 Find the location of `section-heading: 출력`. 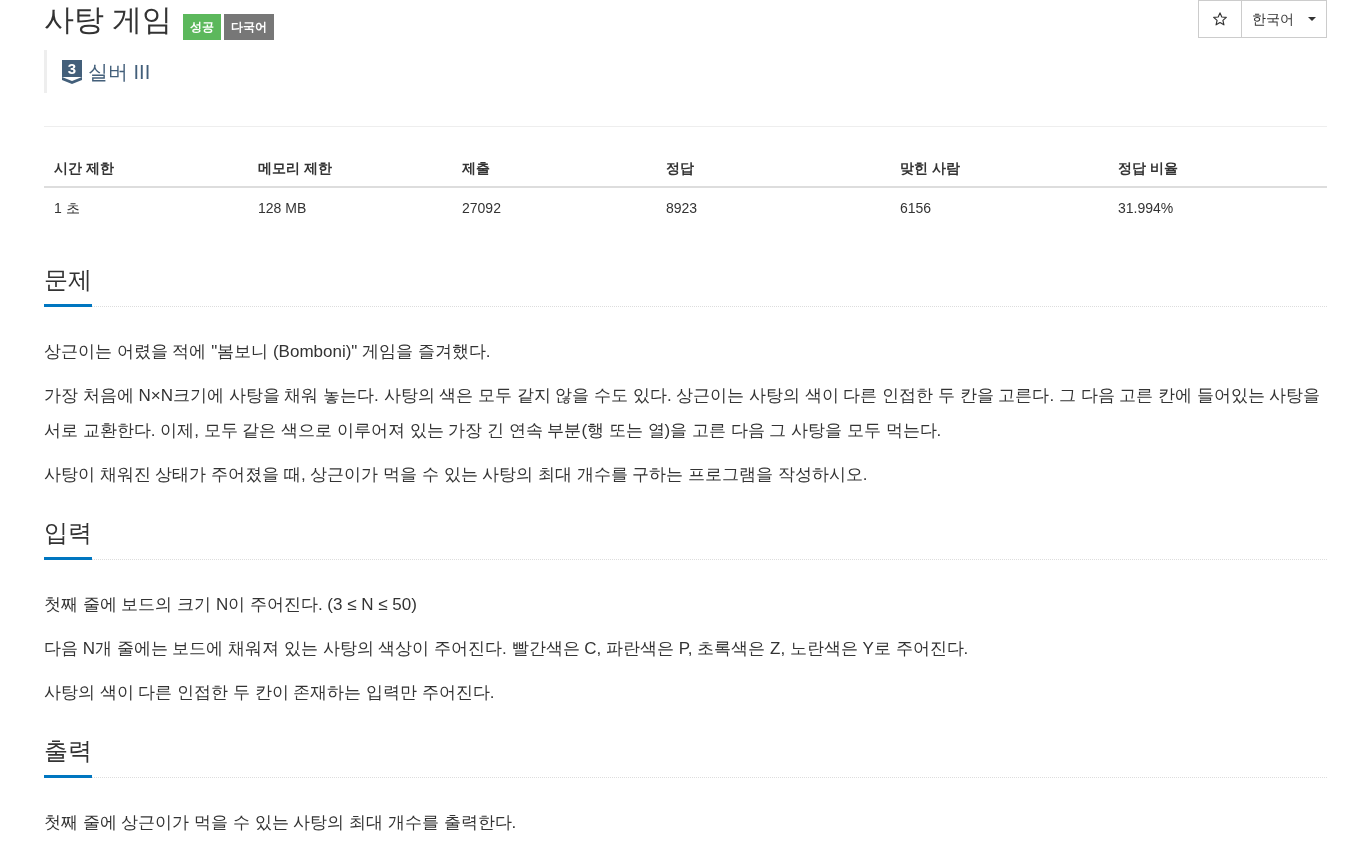

section-heading: 출력 is located at coordinates (68, 756).